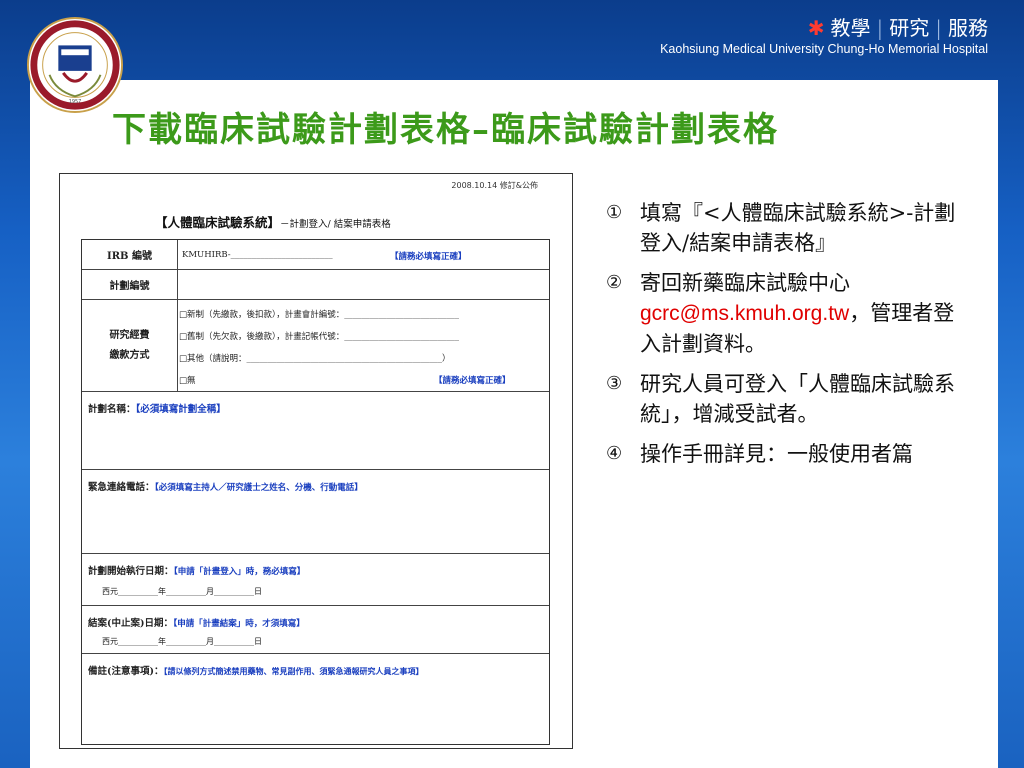 The width and height of the screenshot is (1024, 768). I want to click on start-date-label: 計劃開始執行日期：, so click(131, 571).